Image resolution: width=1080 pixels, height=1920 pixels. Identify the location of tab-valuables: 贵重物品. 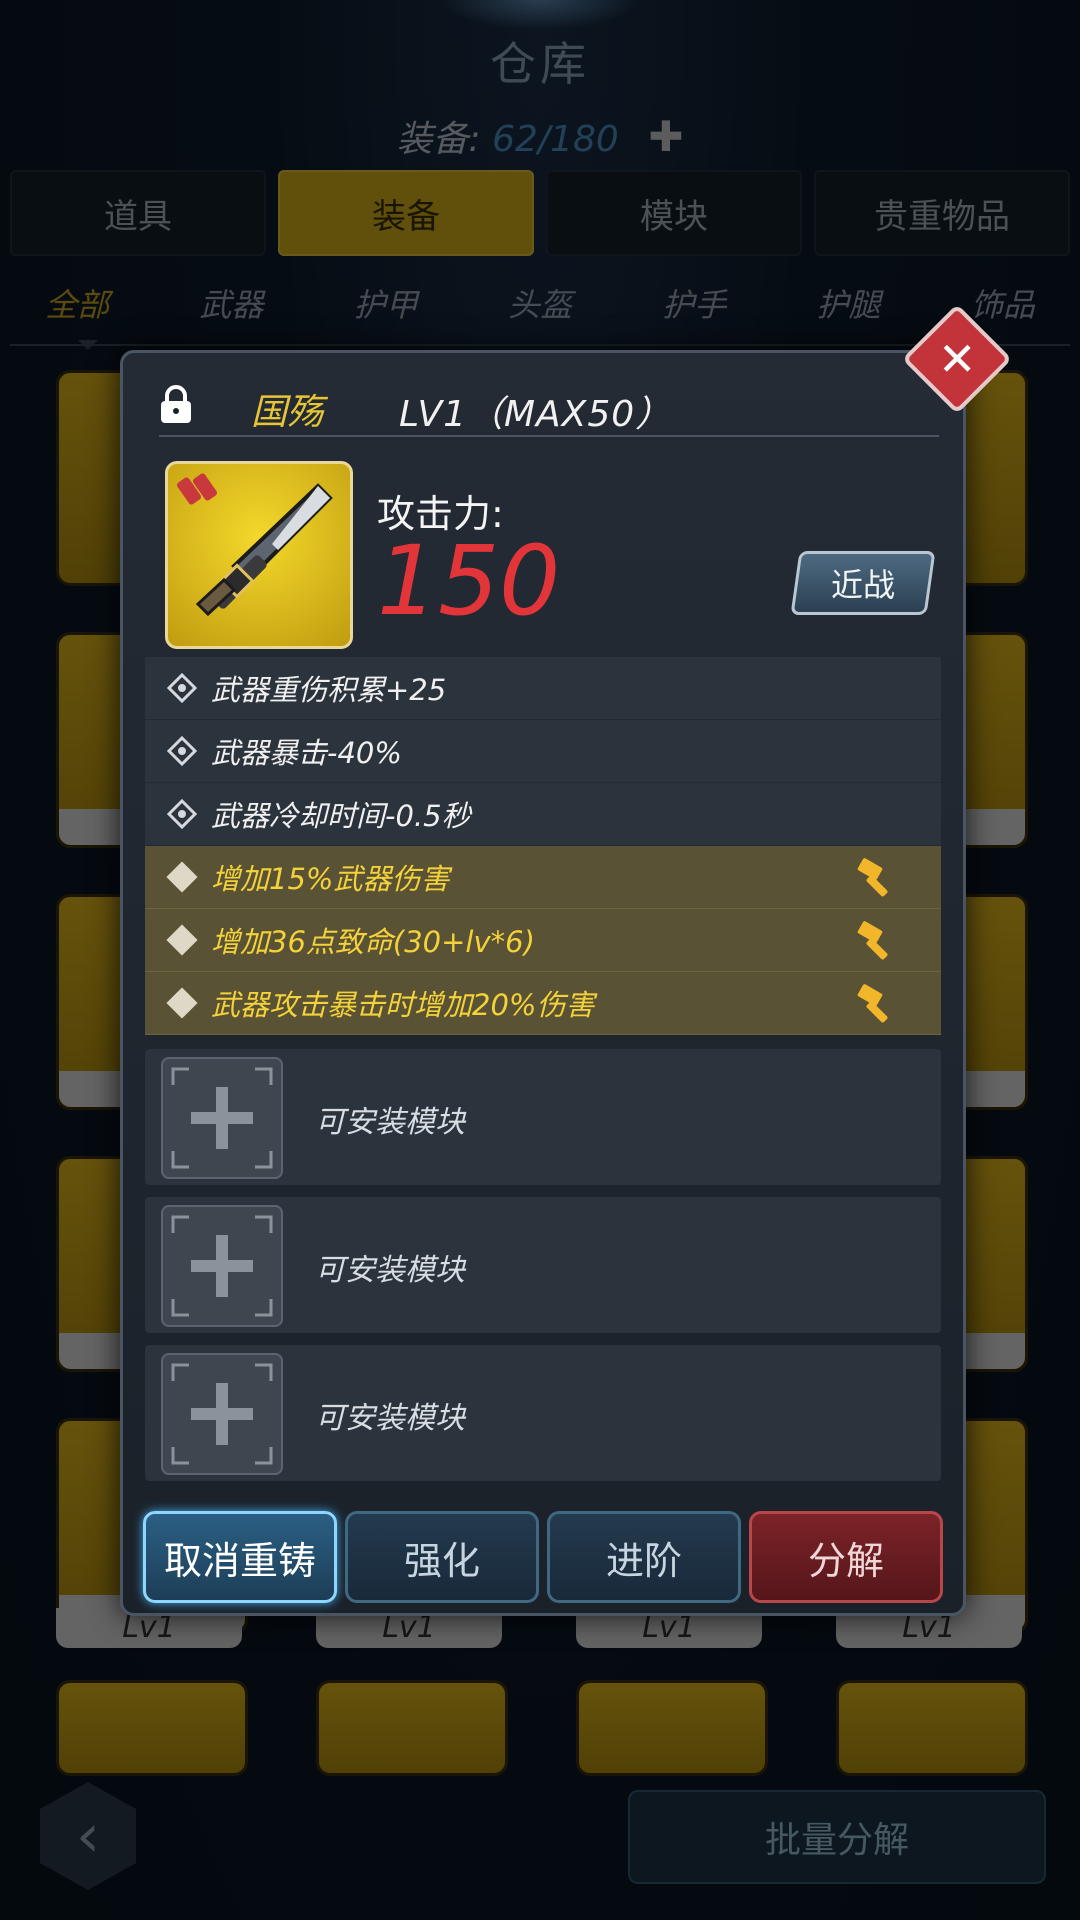
(942, 213).